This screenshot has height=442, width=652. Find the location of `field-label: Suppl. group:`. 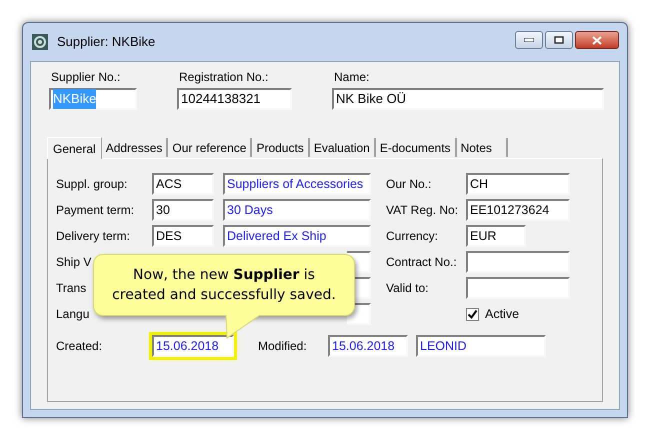

field-label: Suppl. group: is located at coordinates (92, 184).